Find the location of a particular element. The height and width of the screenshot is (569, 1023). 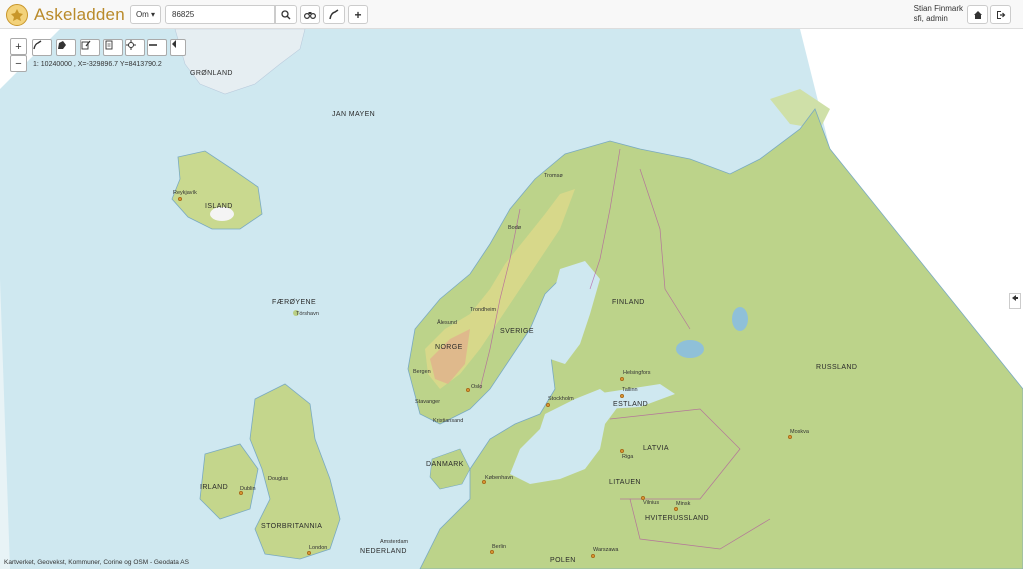

zoom-out-button: − is located at coordinates (18, 63).